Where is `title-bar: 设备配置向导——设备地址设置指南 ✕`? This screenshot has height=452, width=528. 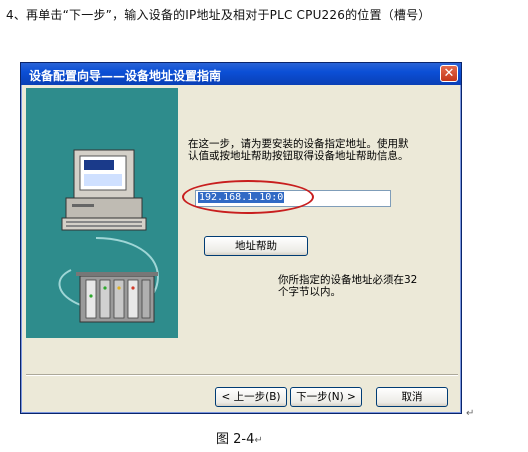
title-bar: 设备配置向导——设备地址设置指南 ✕ is located at coordinates (241, 74).